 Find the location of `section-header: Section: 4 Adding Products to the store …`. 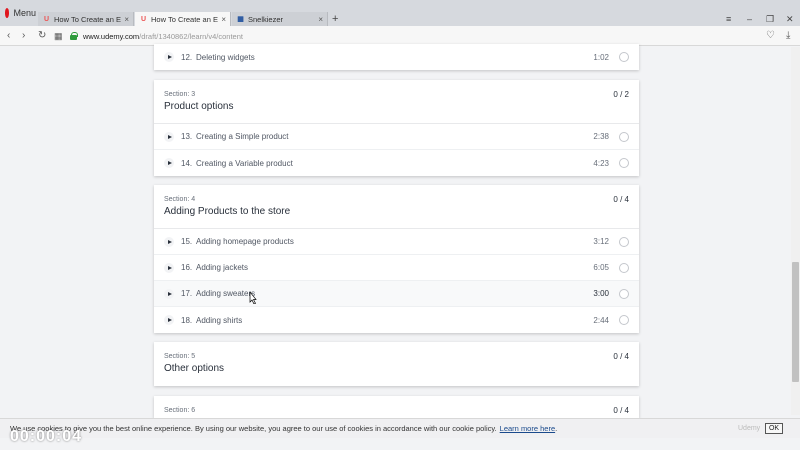

section-header: Section: 4 Adding Products to the store … is located at coordinates (396, 207).